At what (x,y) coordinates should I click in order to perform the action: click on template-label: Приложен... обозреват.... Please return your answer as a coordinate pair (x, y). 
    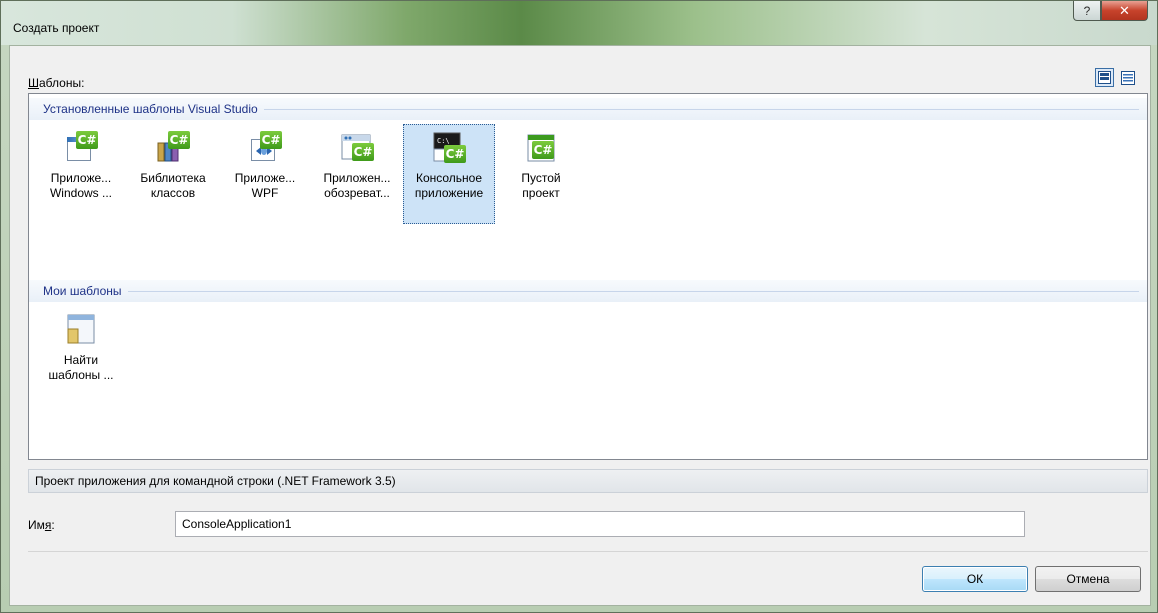
    Looking at the image, I should click on (357, 185).